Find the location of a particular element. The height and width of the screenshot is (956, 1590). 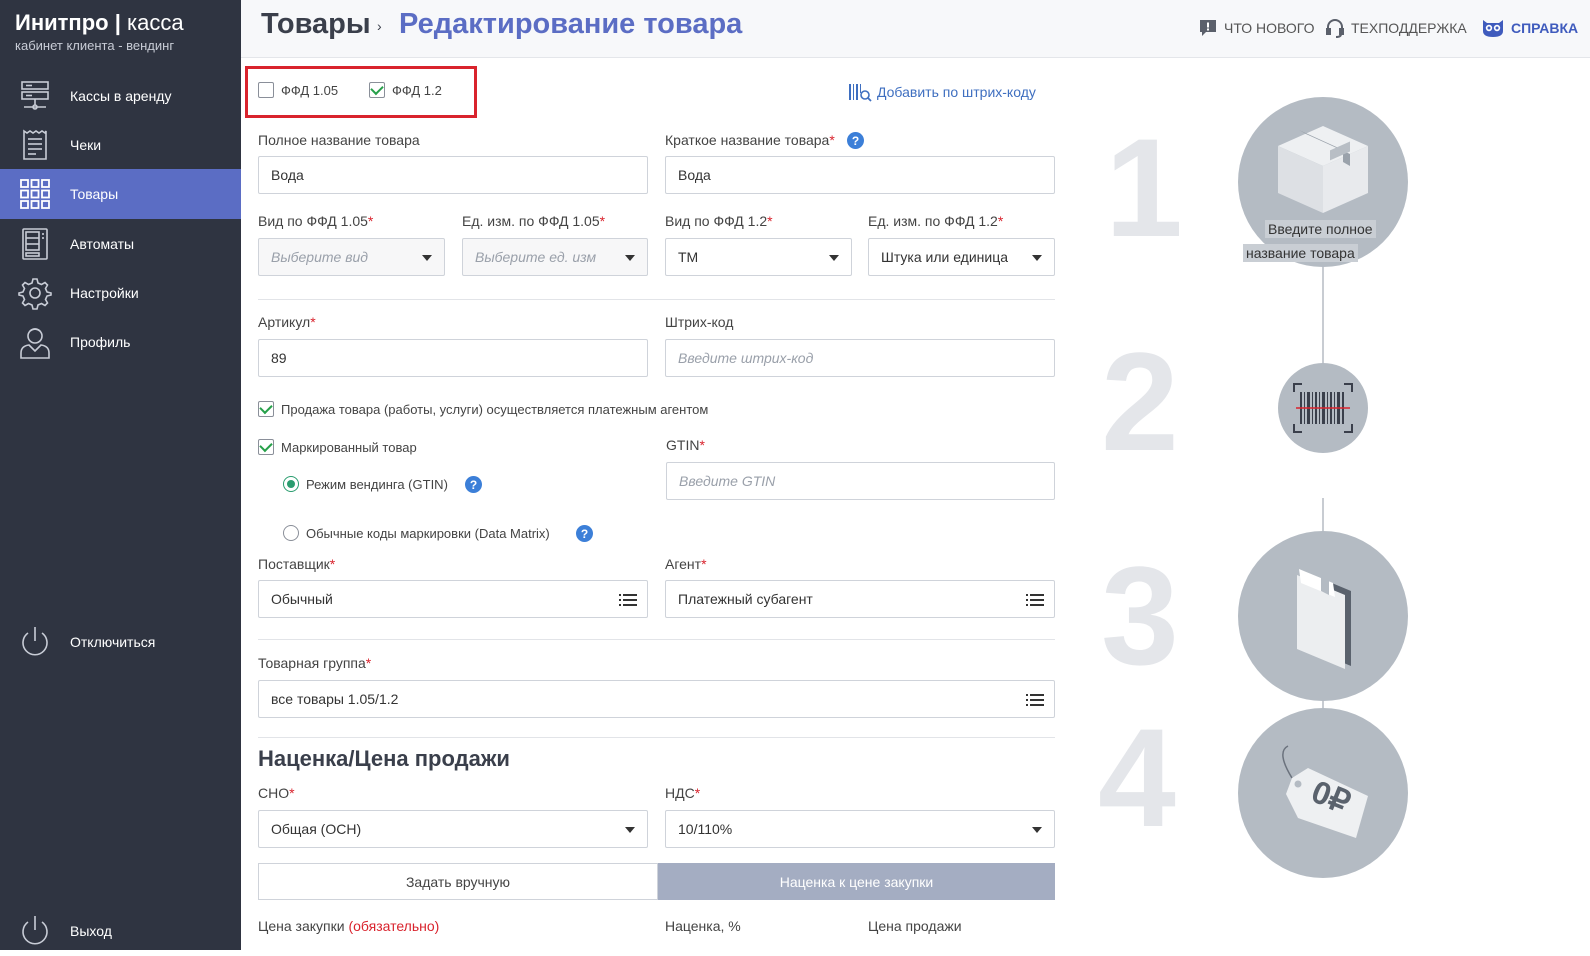

unit105-select: Выберите ед. изм is located at coordinates (555, 257).